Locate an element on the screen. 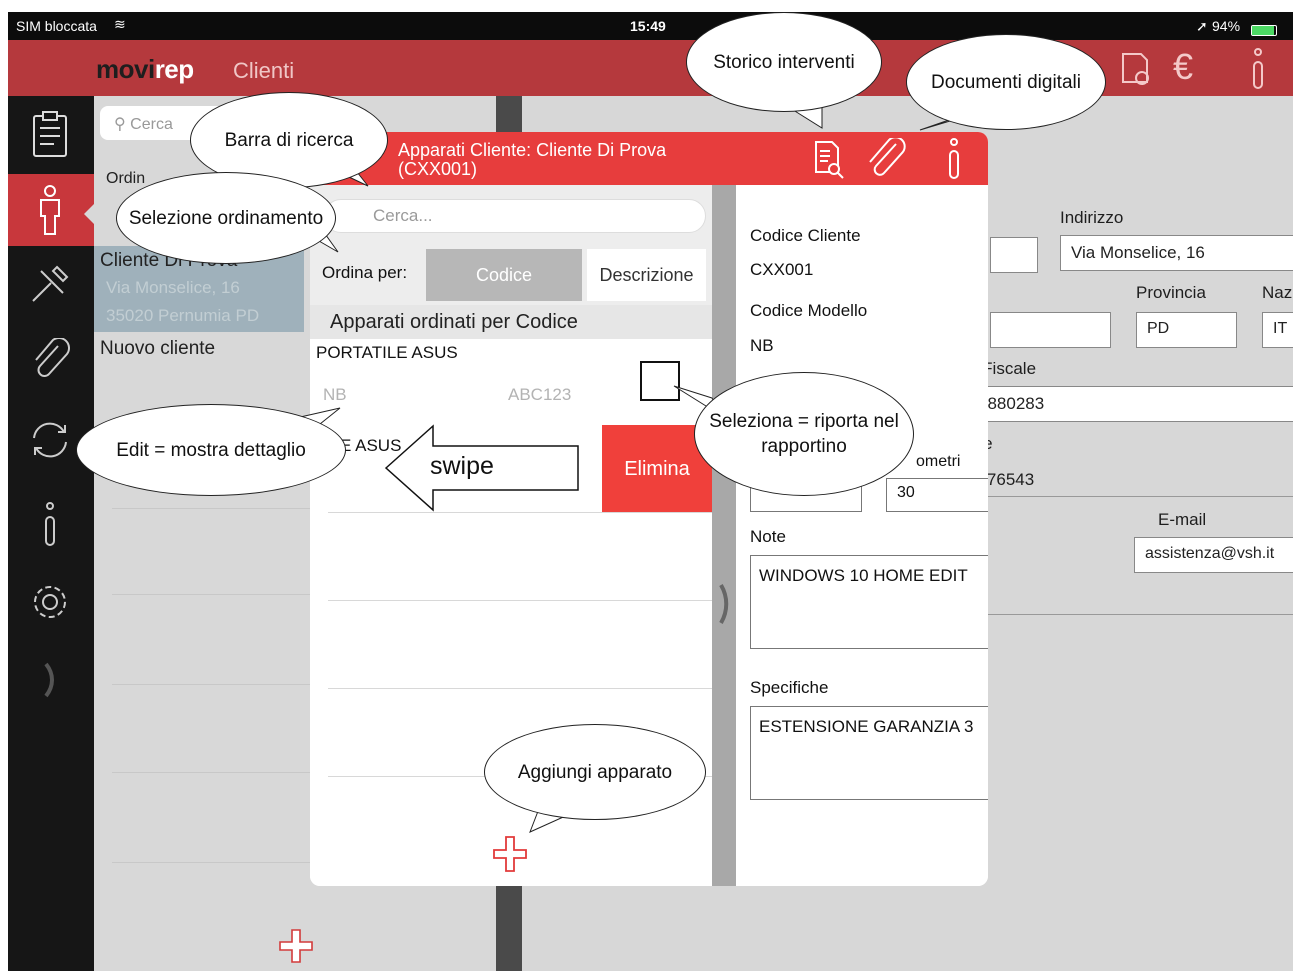 The height and width of the screenshot is (971, 1293). nazione-label: Naz is located at coordinates (1277, 292).